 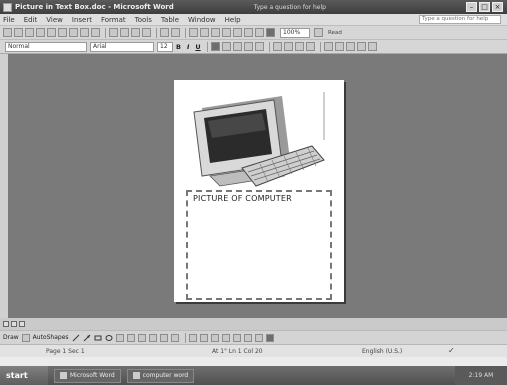 What do you see at coordinates (214, 337) in the screenshot?
I see `font-color-draw-icon` at bounding box center [214, 337].